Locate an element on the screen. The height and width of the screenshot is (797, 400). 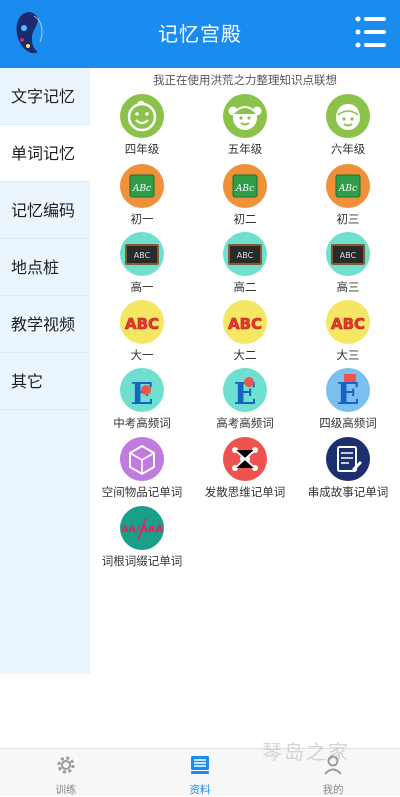
grid-item-label: 空间物品记单词 is located at coordinates (142, 492).